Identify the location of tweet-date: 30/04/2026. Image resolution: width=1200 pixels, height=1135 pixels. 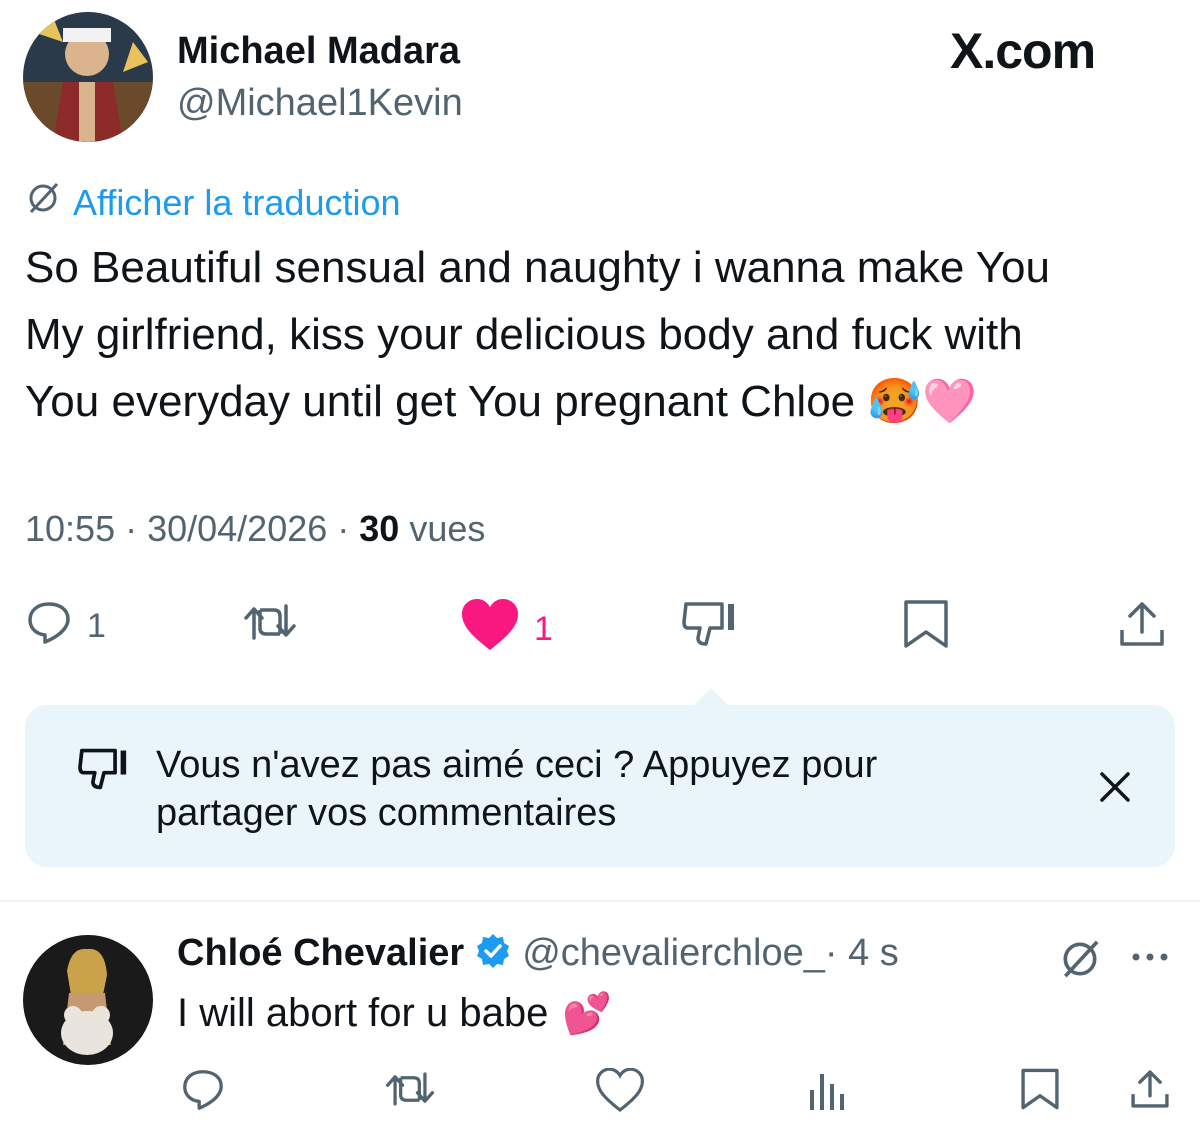
(237, 528).